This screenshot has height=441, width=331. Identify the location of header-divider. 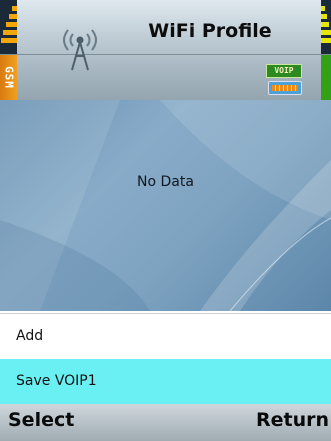
(165, 54).